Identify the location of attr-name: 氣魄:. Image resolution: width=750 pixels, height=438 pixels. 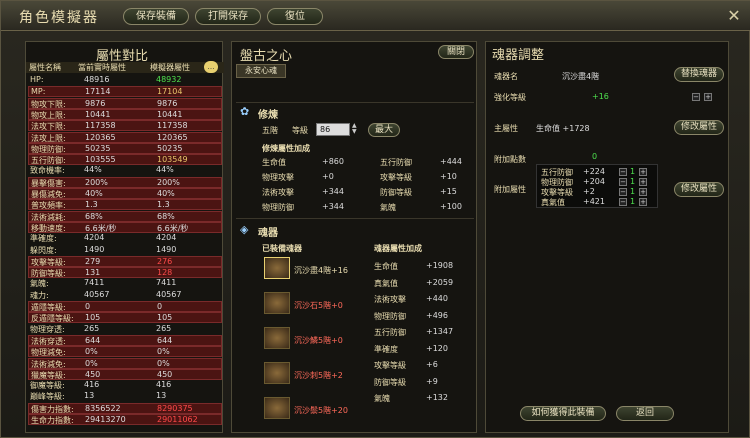
(39, 284).